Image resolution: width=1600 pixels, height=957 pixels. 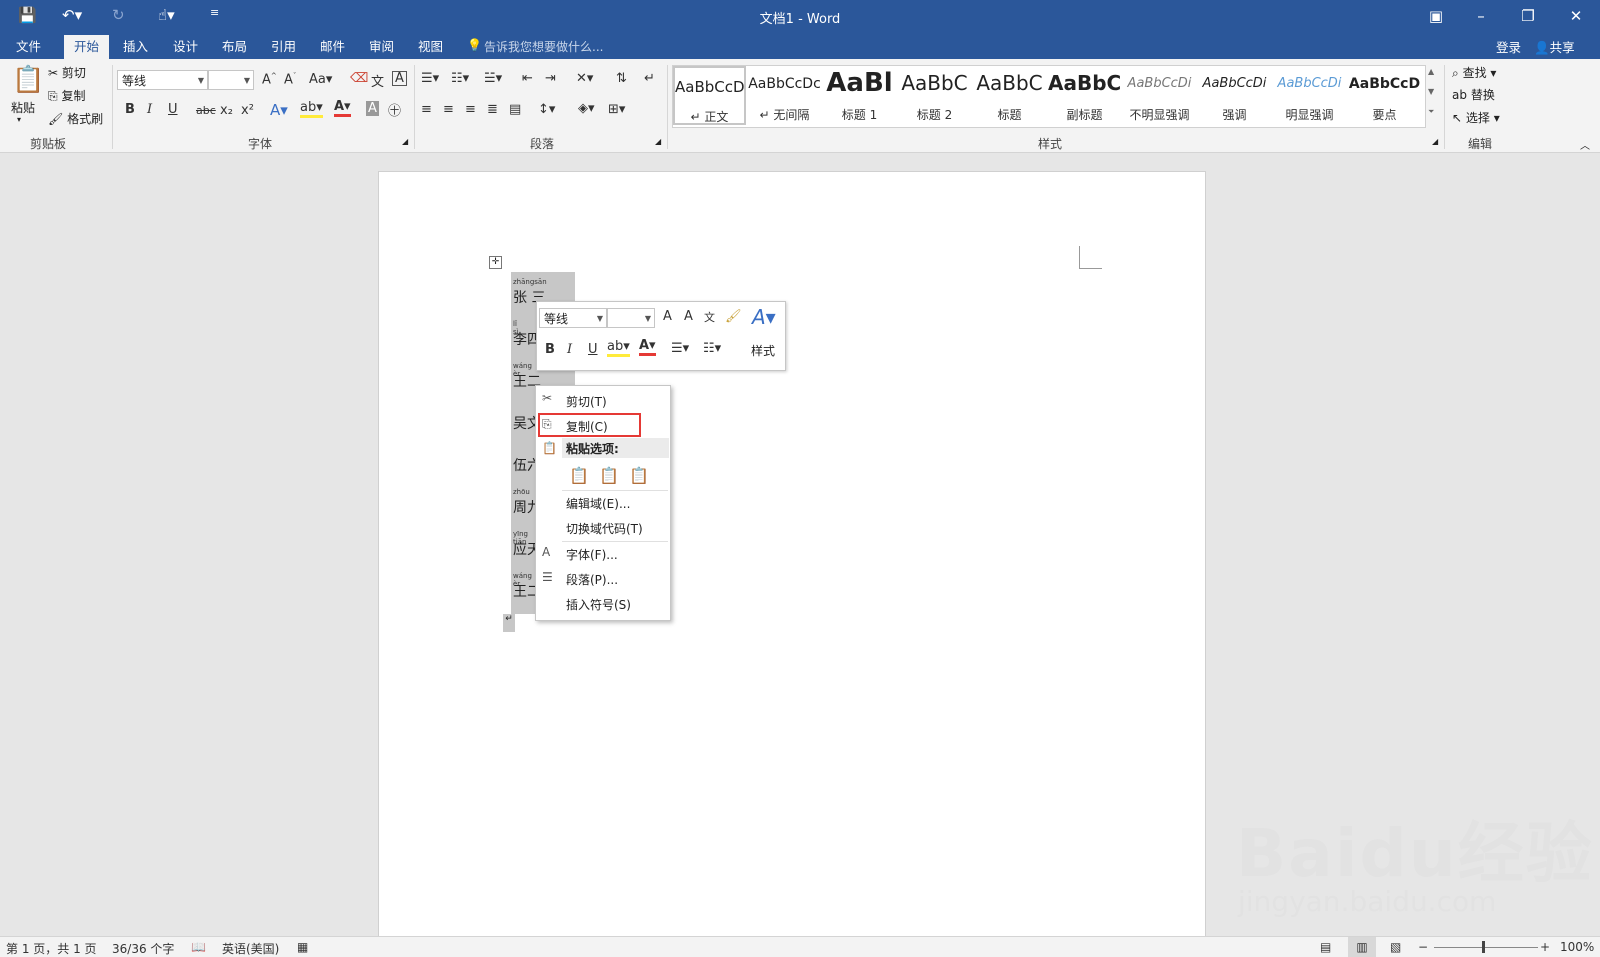 I want to click on chinese-layout-icon: ✕▾, so click(x=584, y=78).